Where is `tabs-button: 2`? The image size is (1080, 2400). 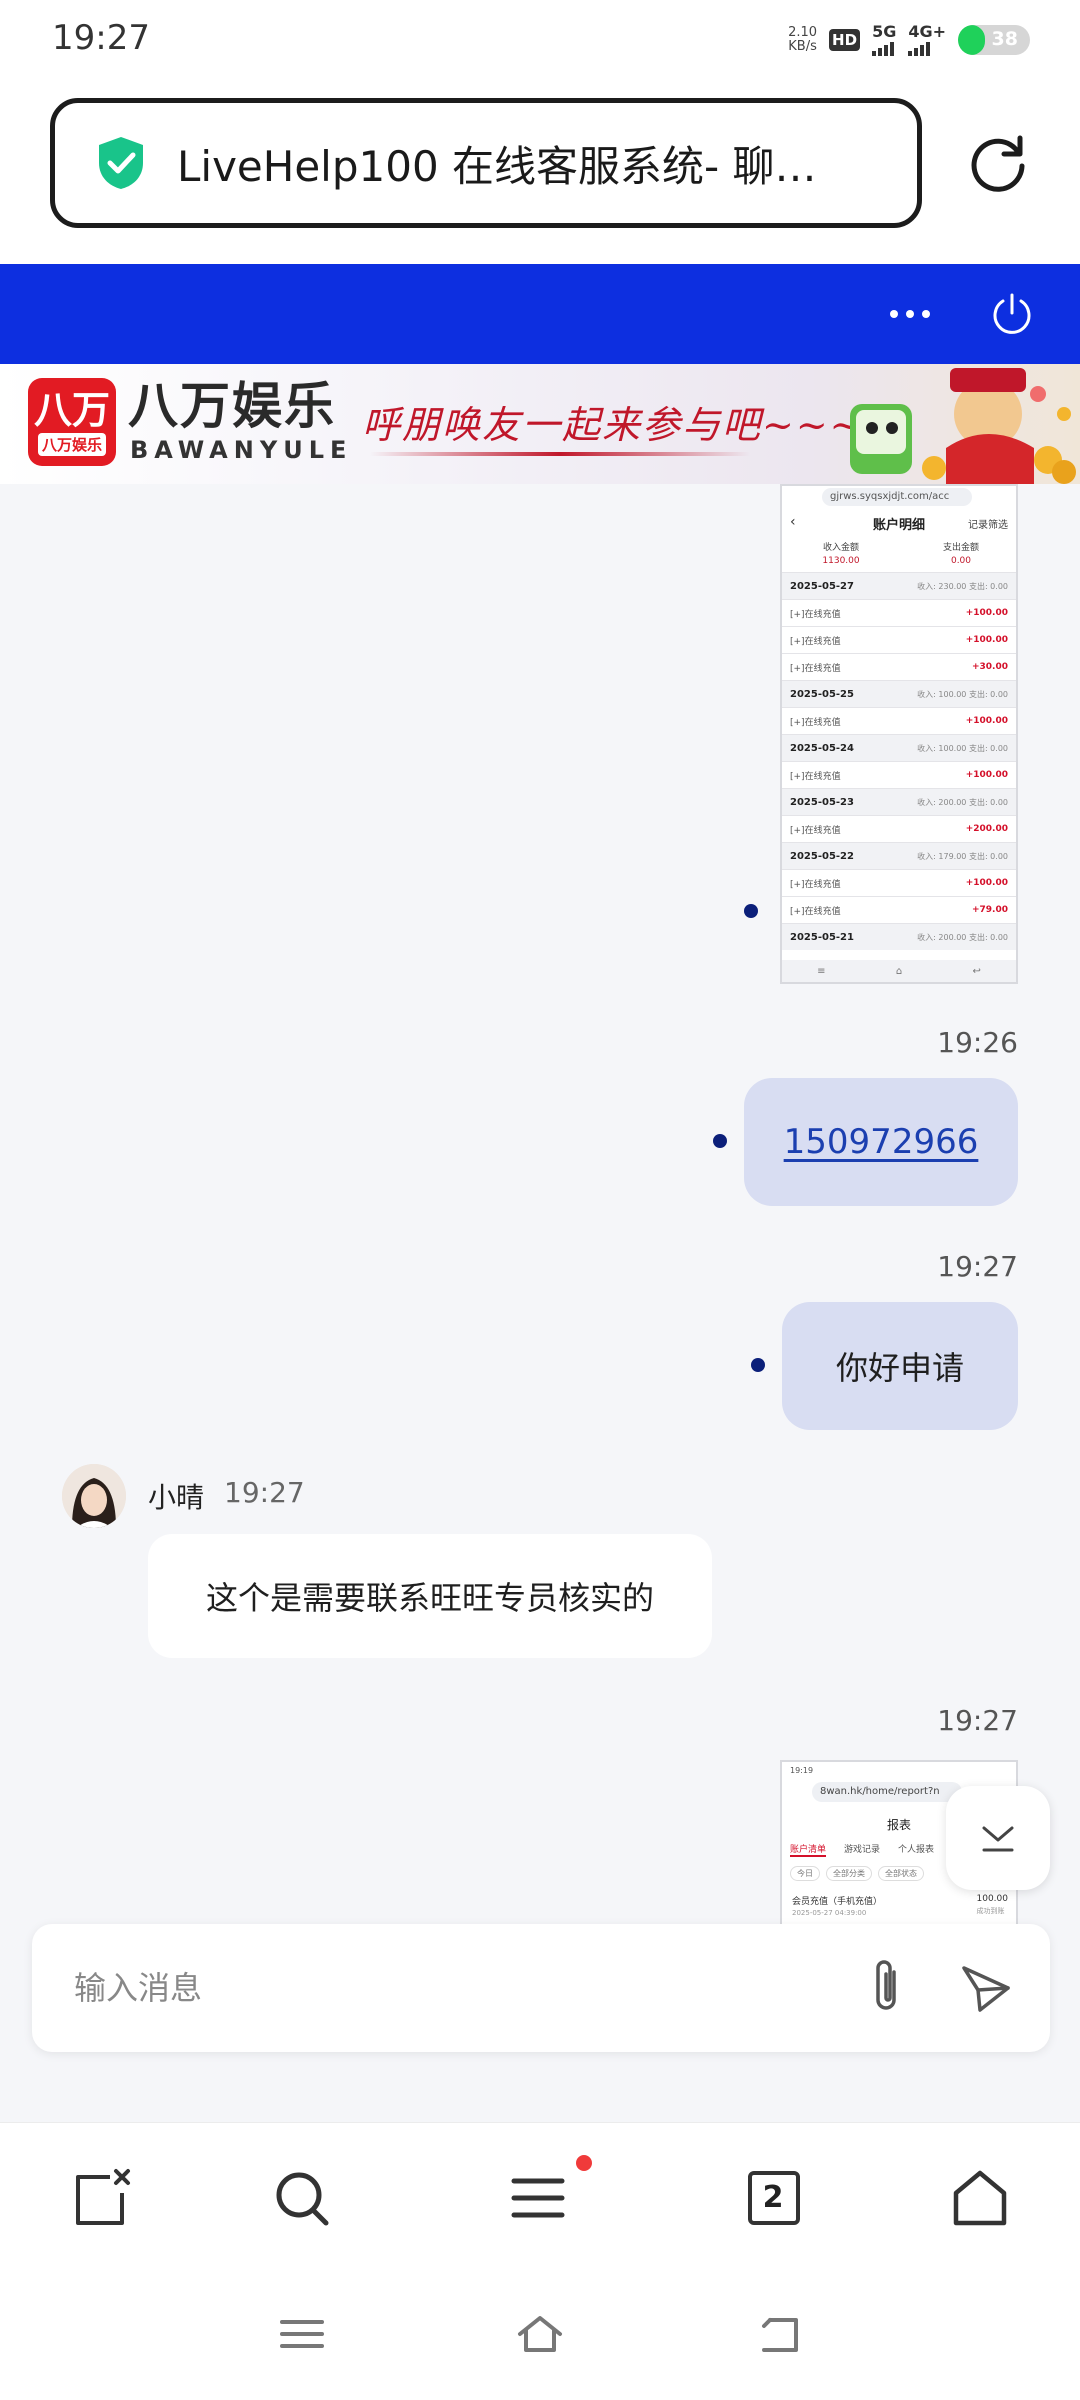
tabs-button: 2 is located at coordinates (776, 2198).